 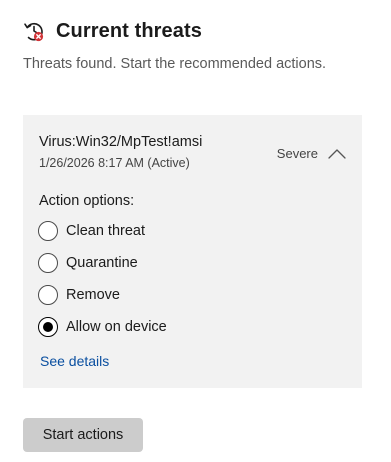 I want to click on option-clean-threat: Clean threat, so click(x=102, y=231).